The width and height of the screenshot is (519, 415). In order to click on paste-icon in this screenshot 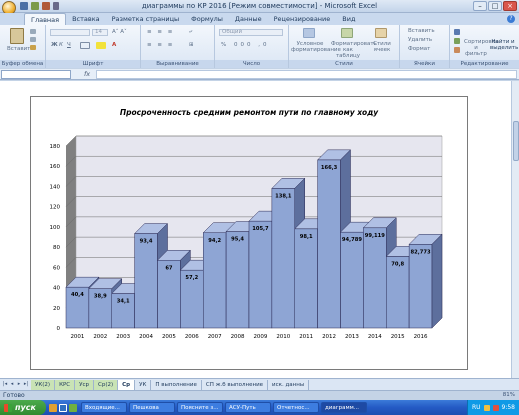, I will do `click(17, 36)`.